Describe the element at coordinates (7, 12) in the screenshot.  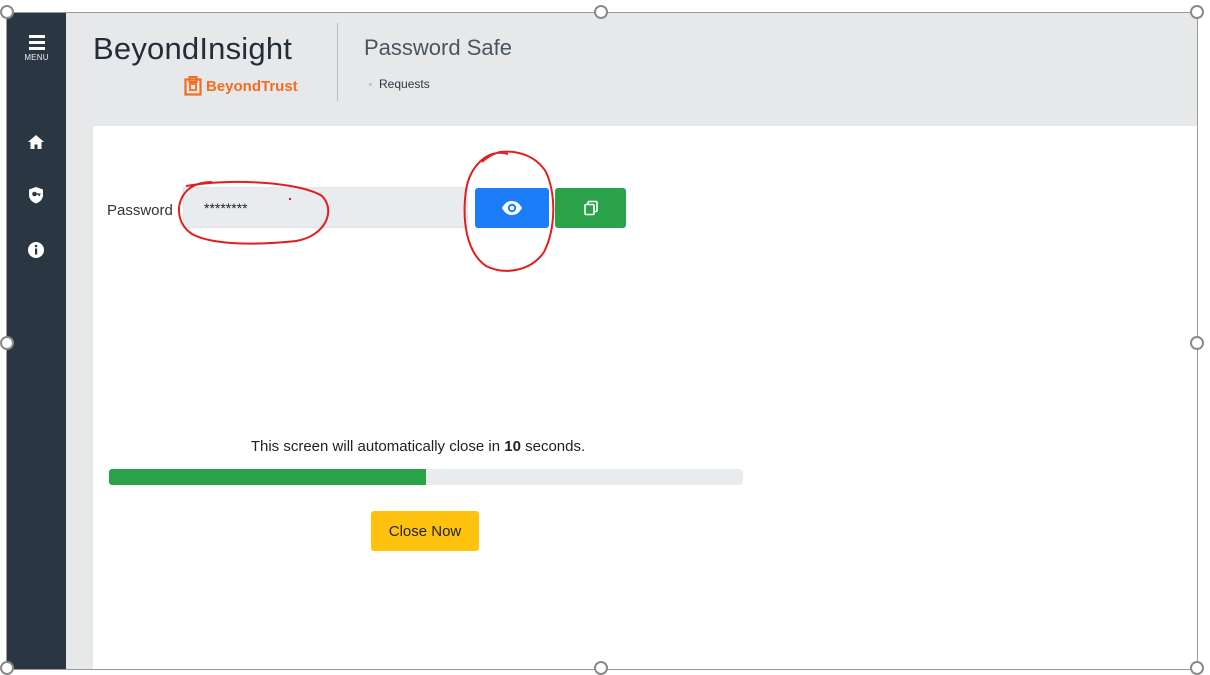
I see `resize-handle-top-left` at that location.